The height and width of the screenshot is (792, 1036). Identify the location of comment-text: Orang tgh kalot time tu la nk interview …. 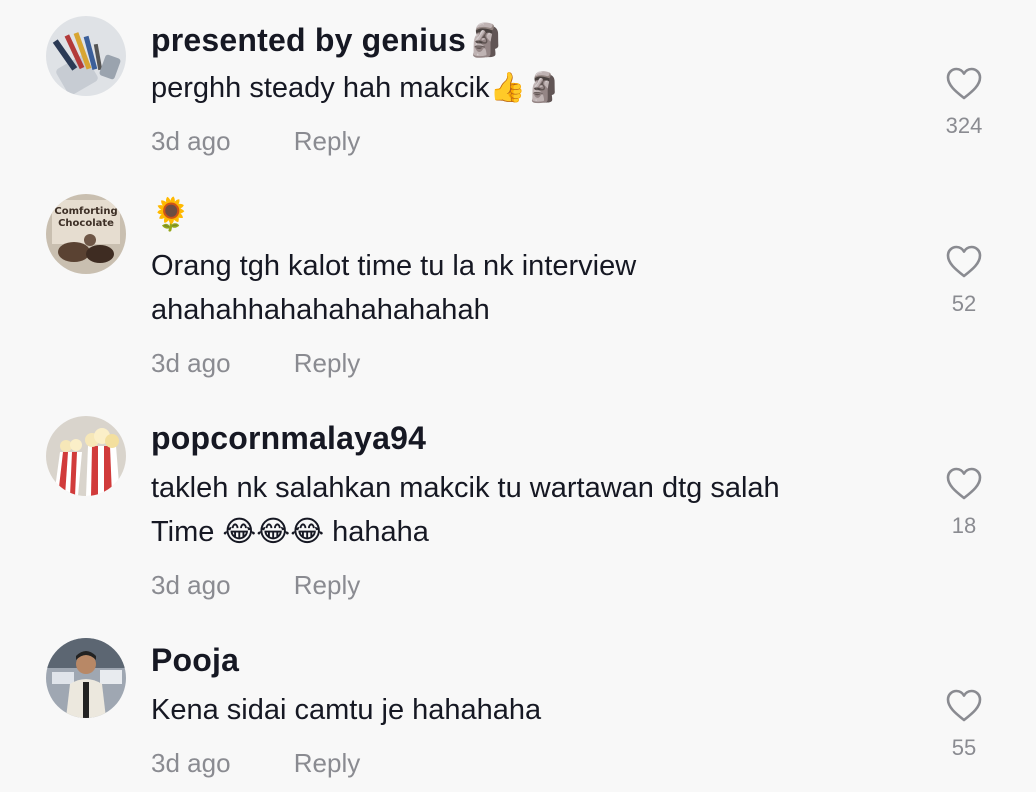
(393, 288).